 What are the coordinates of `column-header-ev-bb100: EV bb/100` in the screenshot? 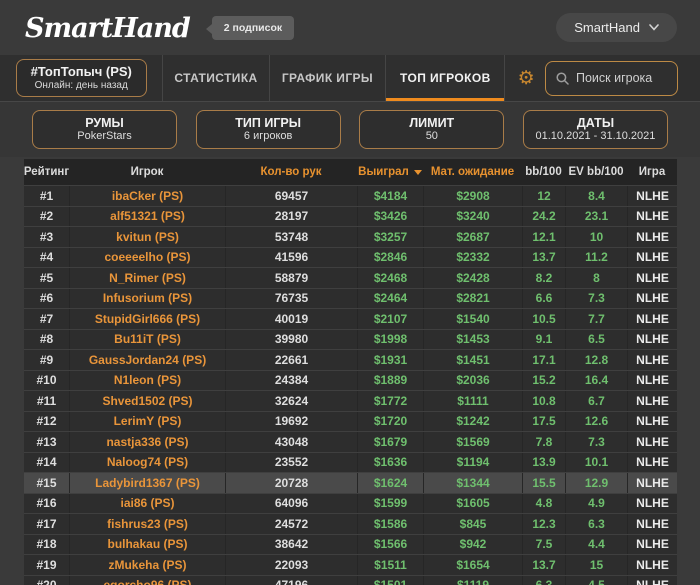 It's located at (596, 172).